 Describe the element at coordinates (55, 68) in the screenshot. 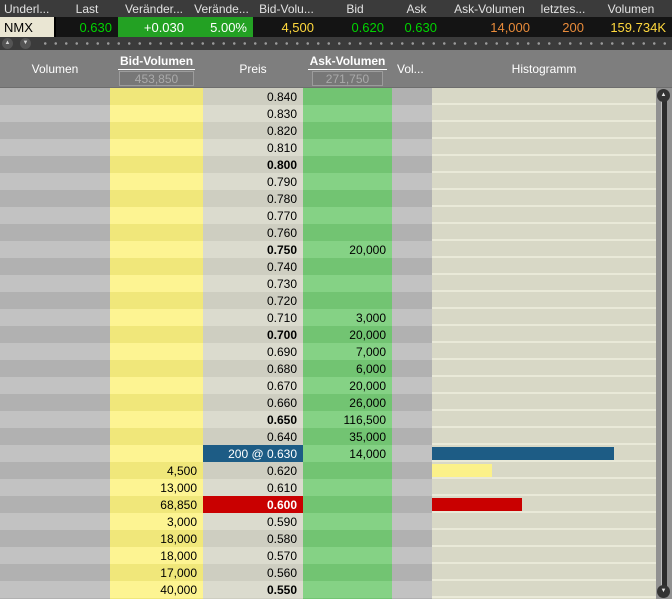

I see `header-volumen: Volumen` at that location.